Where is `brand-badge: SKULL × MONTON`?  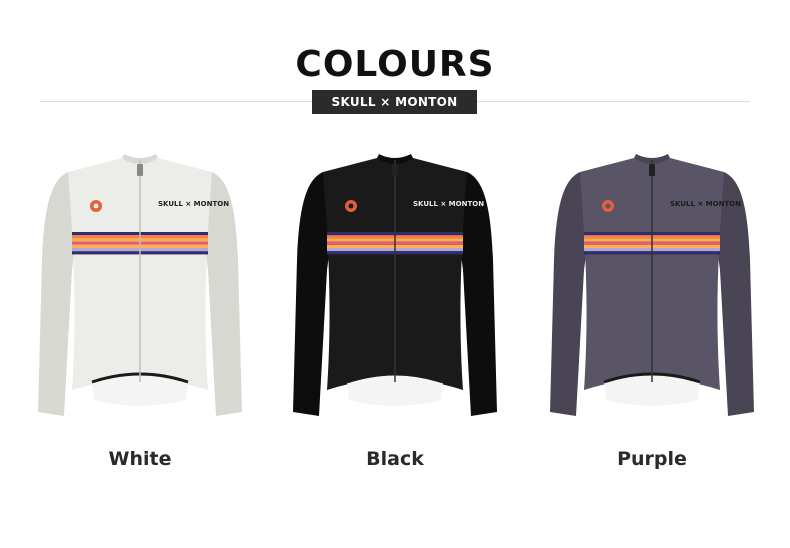
brand-badge: SKULL × MONTON is located at coordinates (394, 102).